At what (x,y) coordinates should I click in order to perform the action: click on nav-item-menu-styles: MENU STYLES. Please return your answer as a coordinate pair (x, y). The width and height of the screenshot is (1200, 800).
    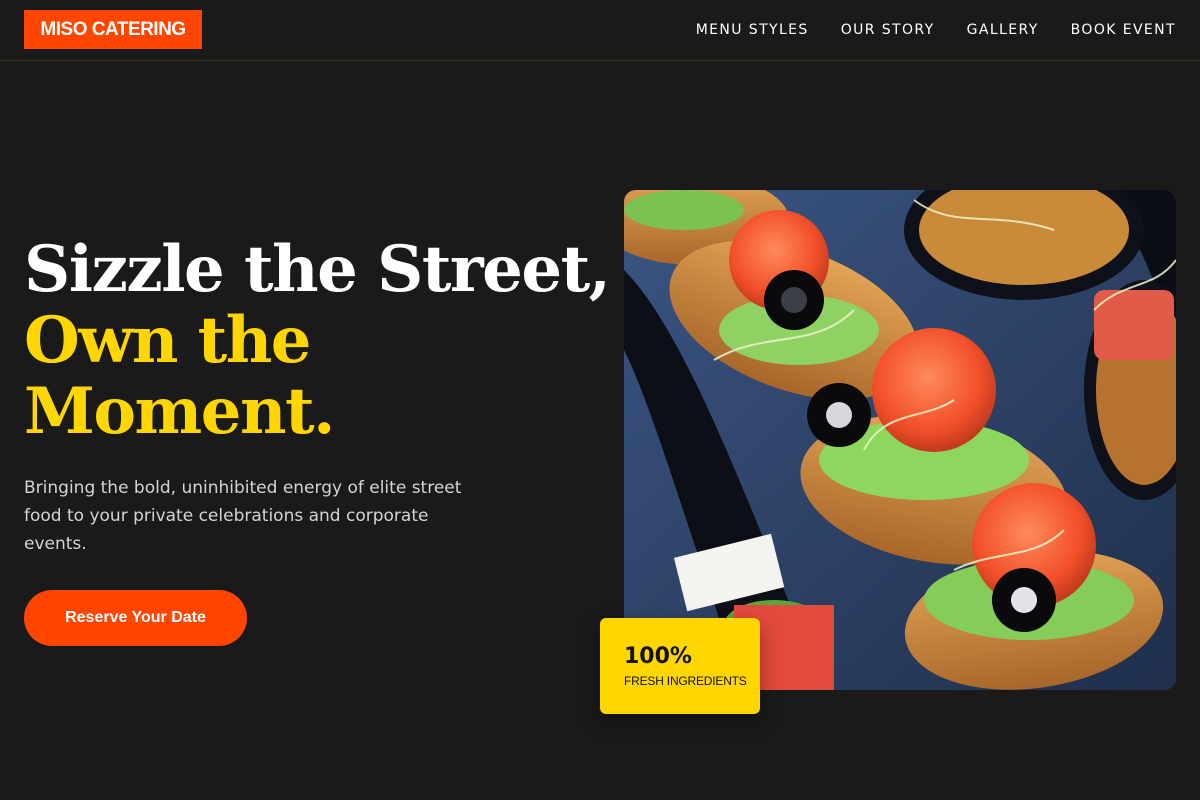
    Looking at the image, I should click on (752, 30).